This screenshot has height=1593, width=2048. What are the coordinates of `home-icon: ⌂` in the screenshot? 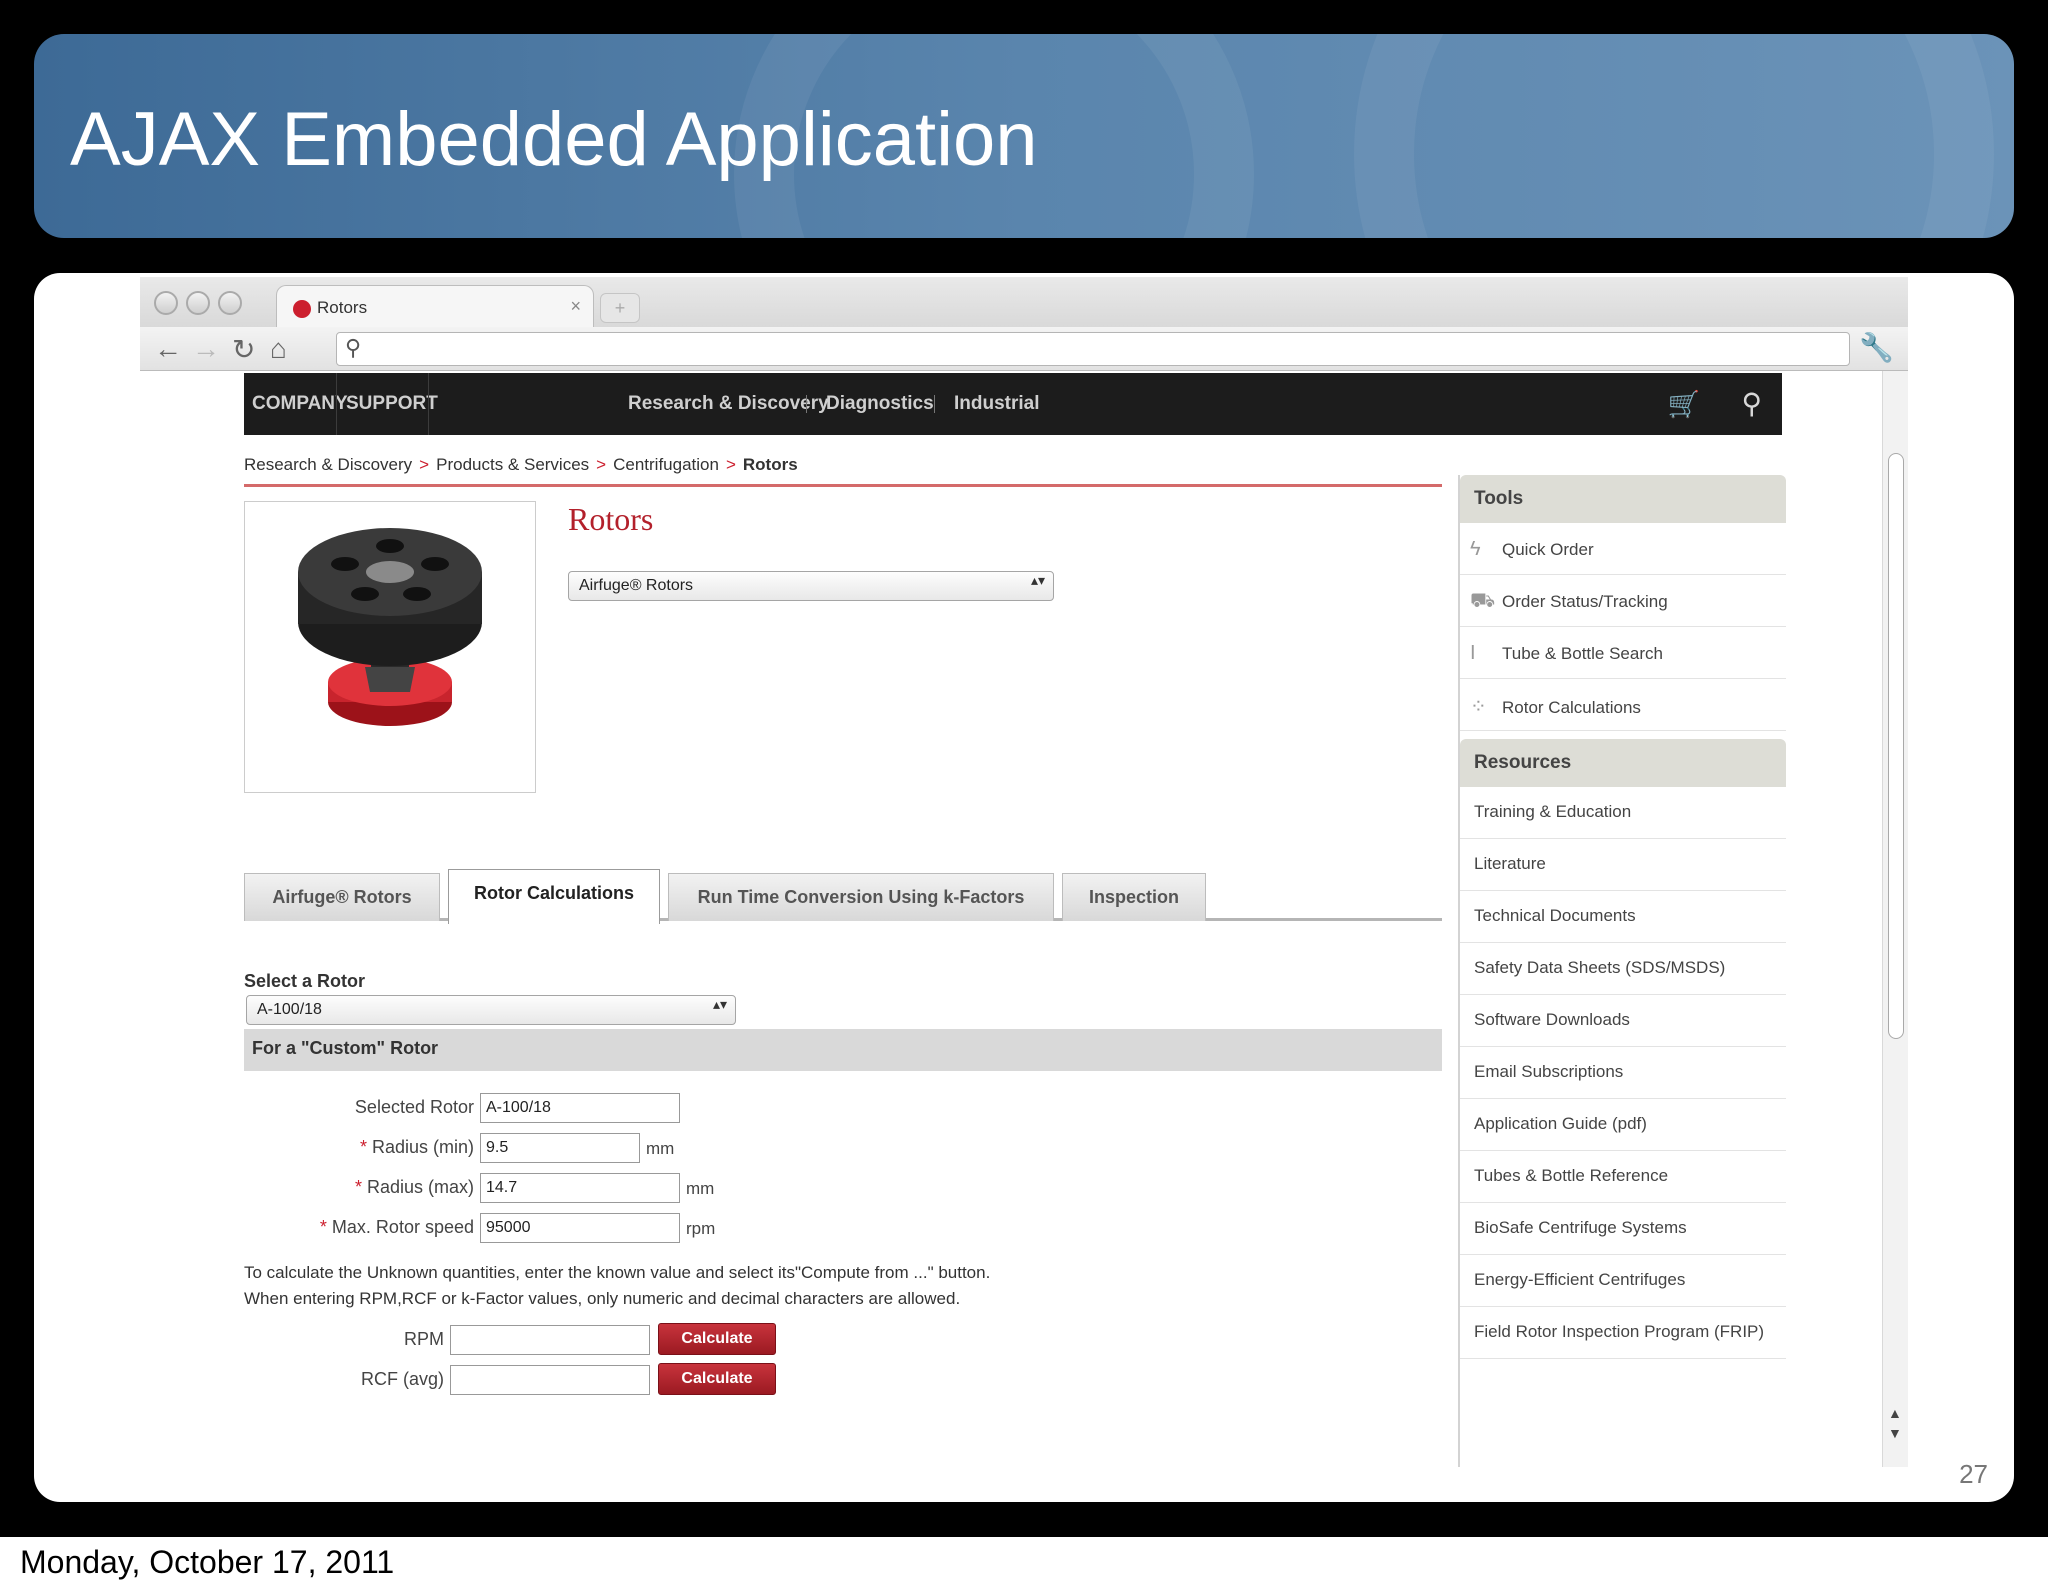 It's located at (278, 349).